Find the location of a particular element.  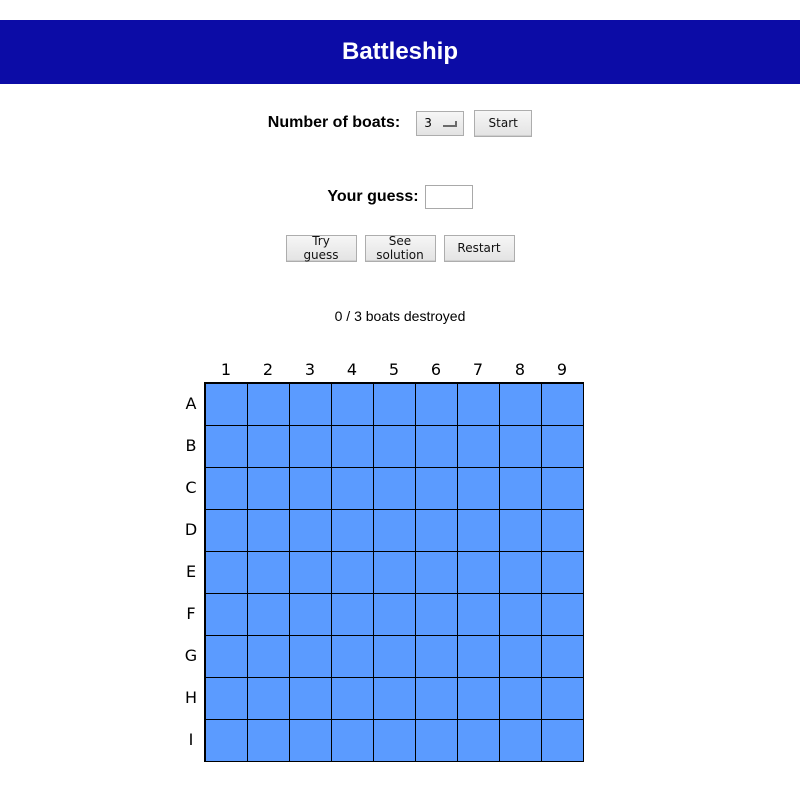

board-cell-f4 is located at coordinates (353, 615).